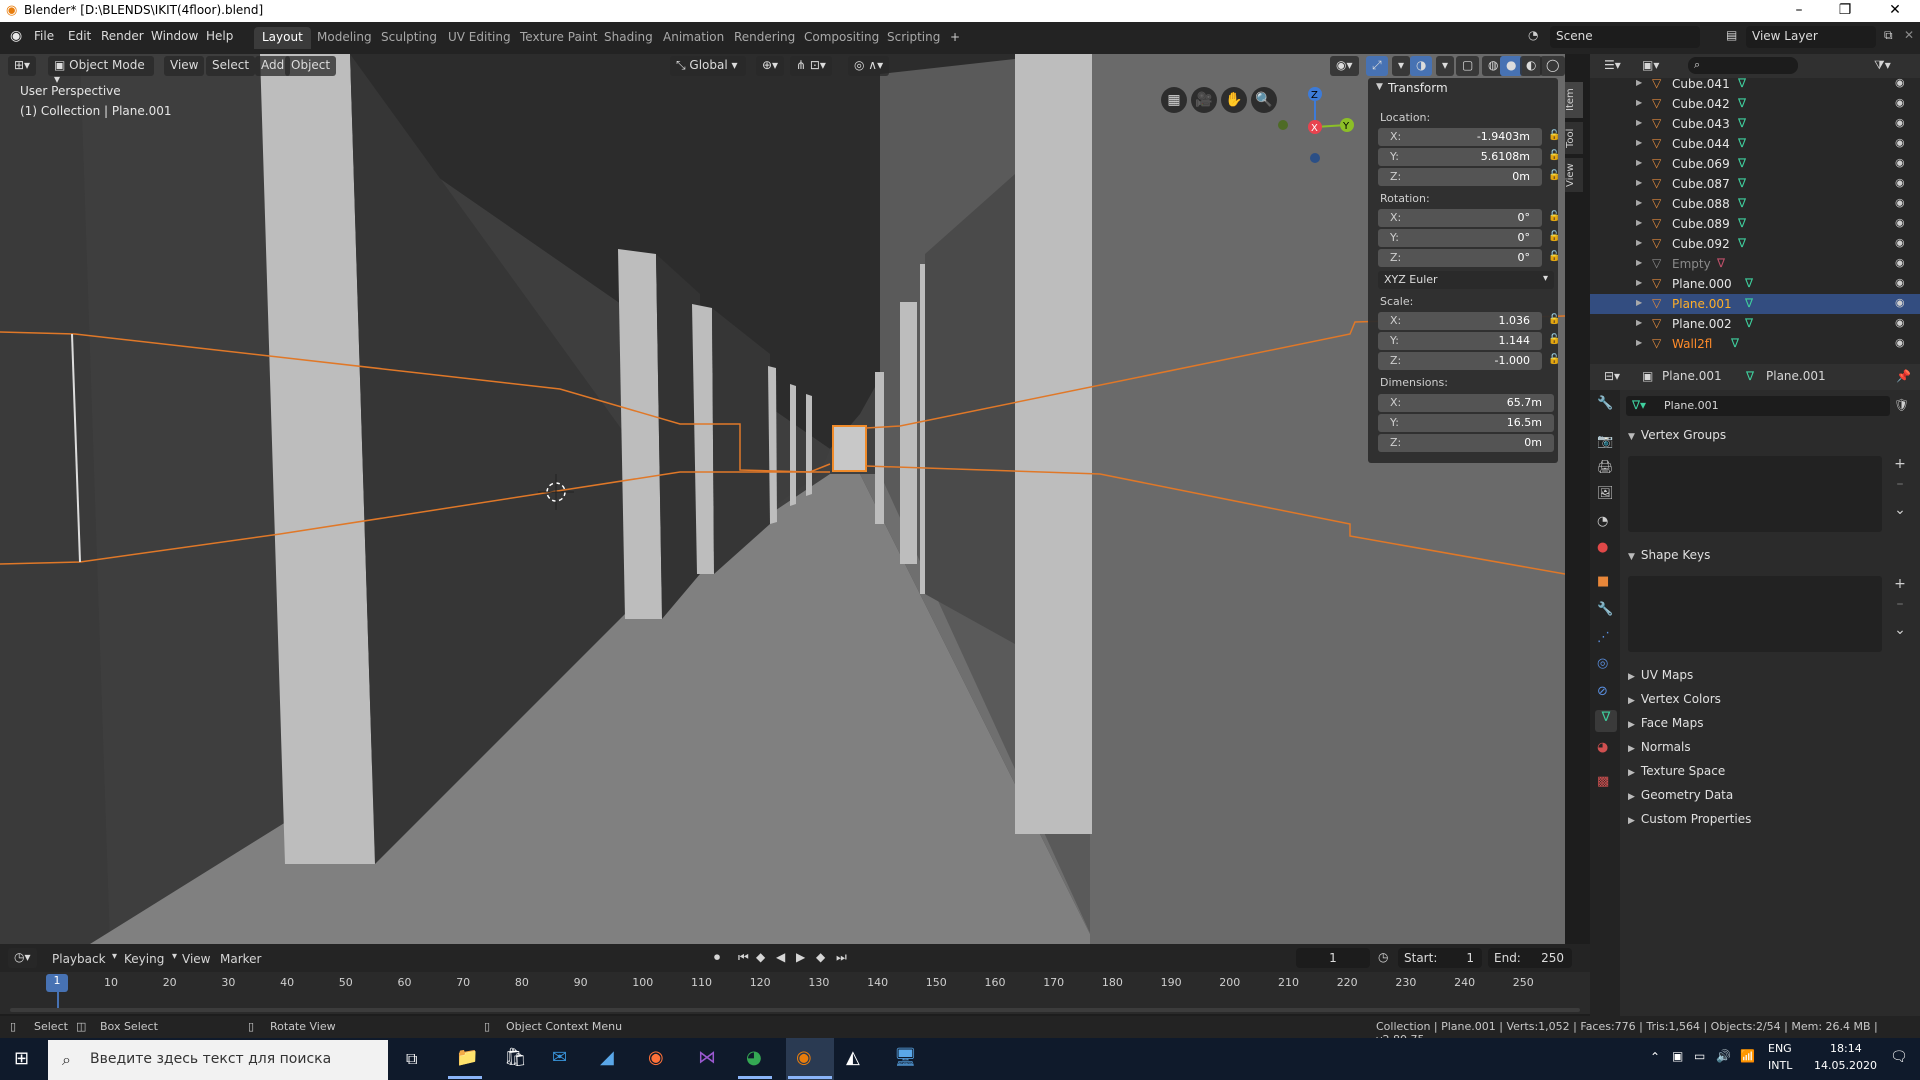 The image size is (1920, 1080). What do you see at coordinates (913, 38) in the screenshot?
I see `tab-scripting: Scripting` at bounding box center [913, 38].